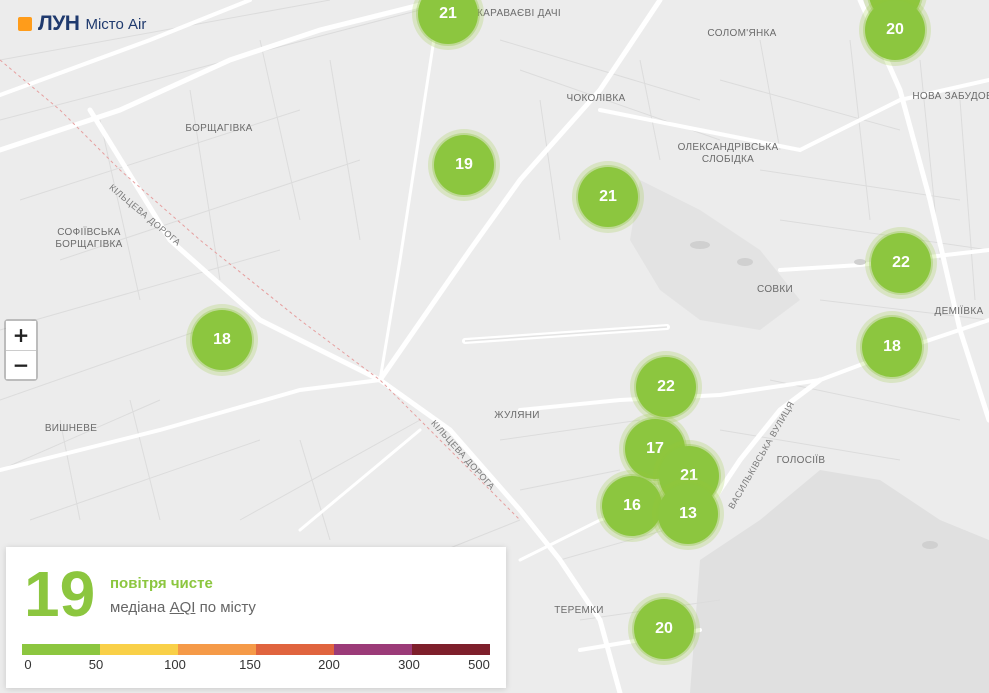 Image resolution: width=989 pixels, height=693 pixels. What do you see at coordinates (801, 460) in the screenshot?
I see `district-label: ГОЛОСІЇВ` at bounding box center [801, 460].